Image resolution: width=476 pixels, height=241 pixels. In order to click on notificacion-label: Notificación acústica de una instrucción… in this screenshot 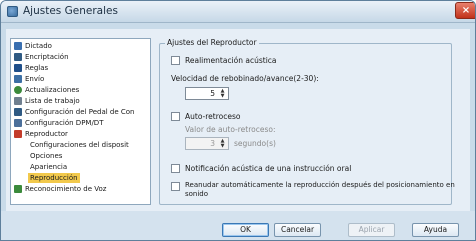, I will do `click(268, 168)`.